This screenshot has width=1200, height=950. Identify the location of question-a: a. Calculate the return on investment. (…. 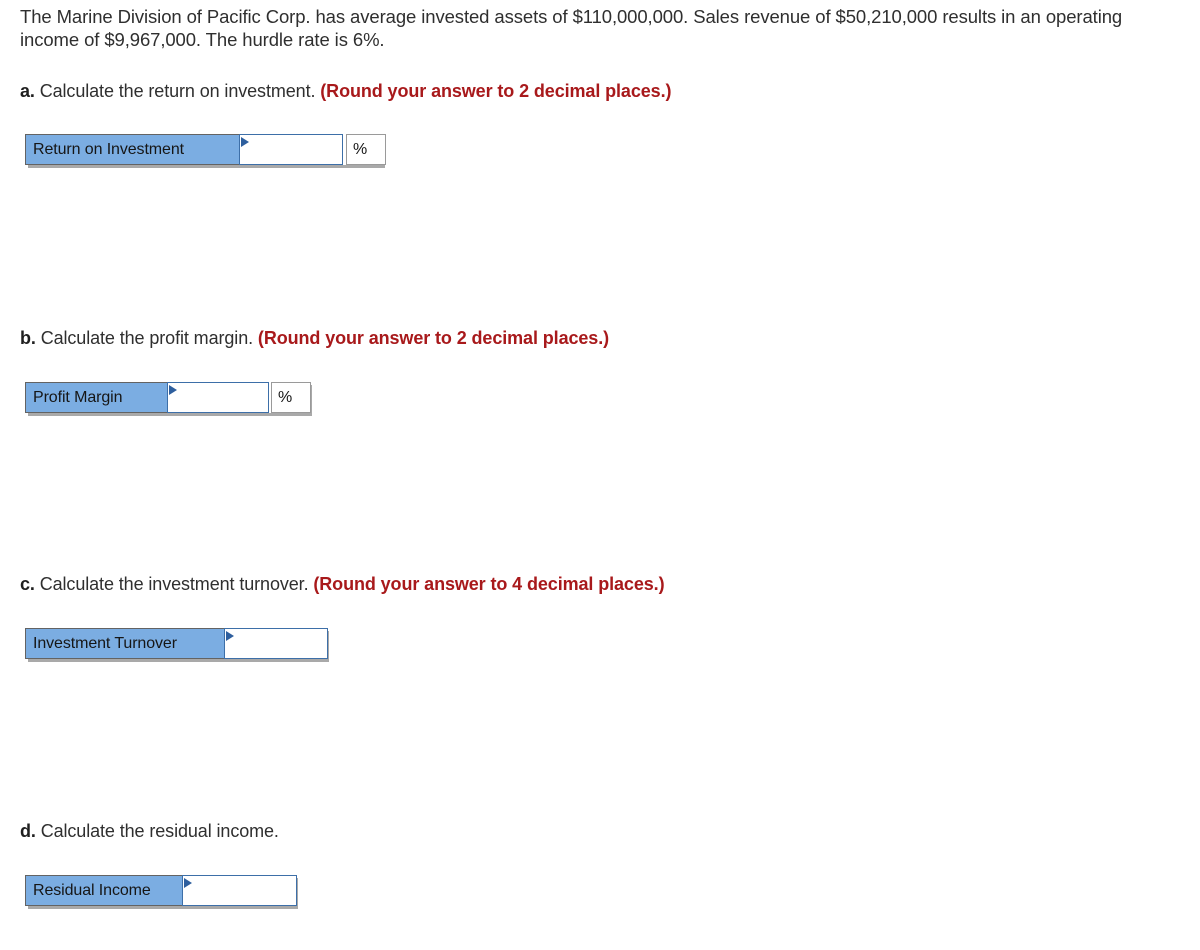
(345, 91).